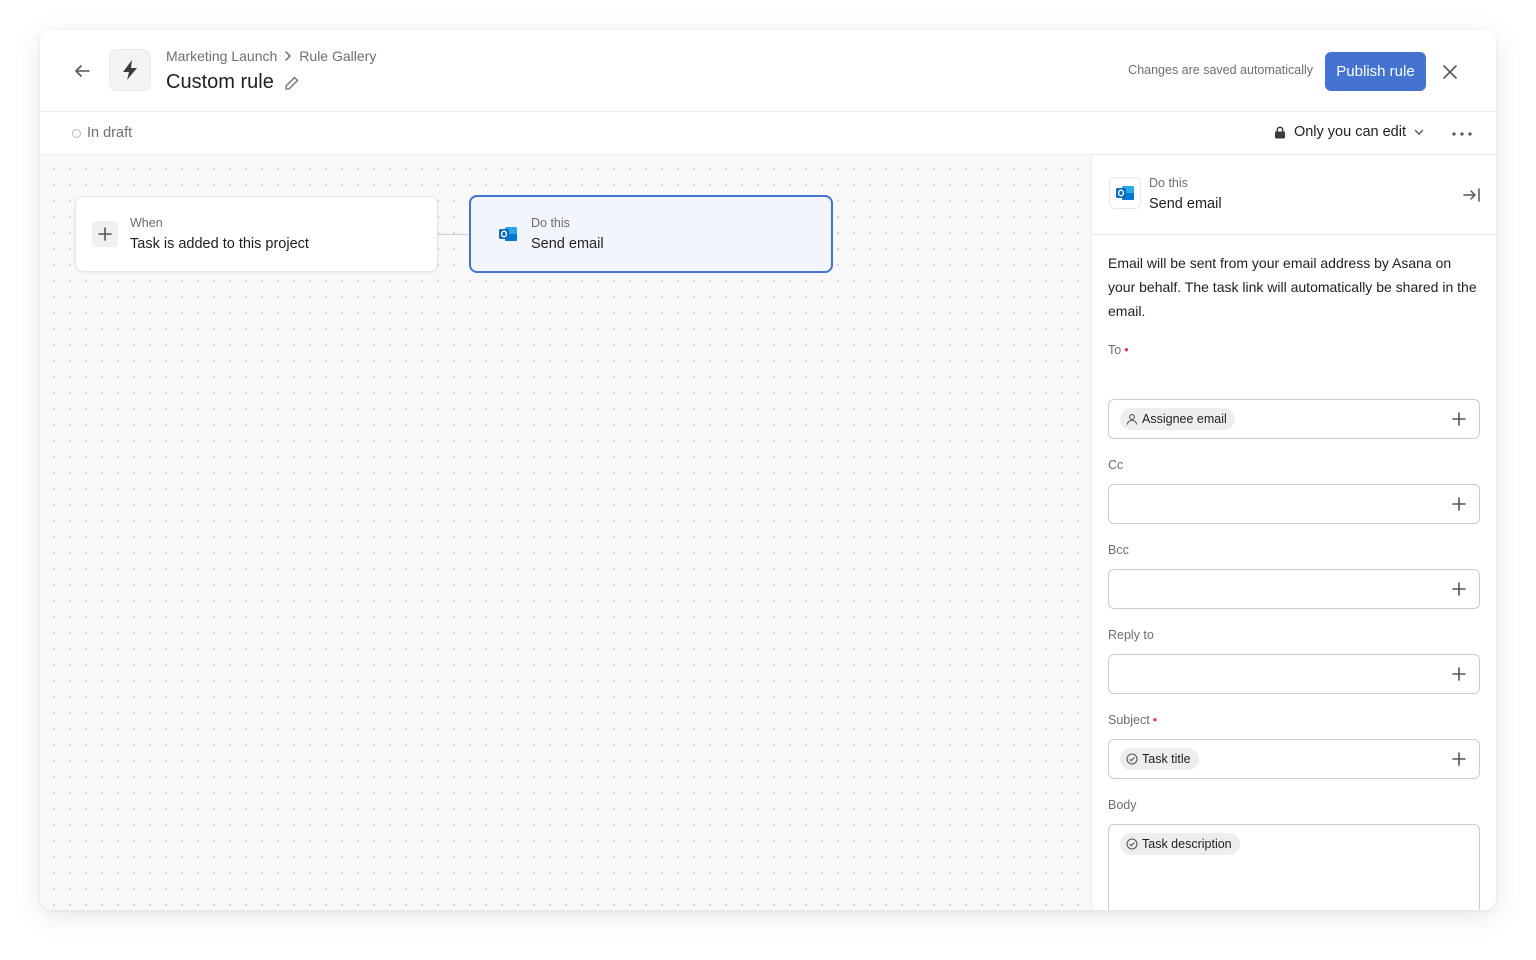 Image resolution: width=1536 pixels, height=960 pixels. I want to click on back-arrow-icon, so click(82, 71).